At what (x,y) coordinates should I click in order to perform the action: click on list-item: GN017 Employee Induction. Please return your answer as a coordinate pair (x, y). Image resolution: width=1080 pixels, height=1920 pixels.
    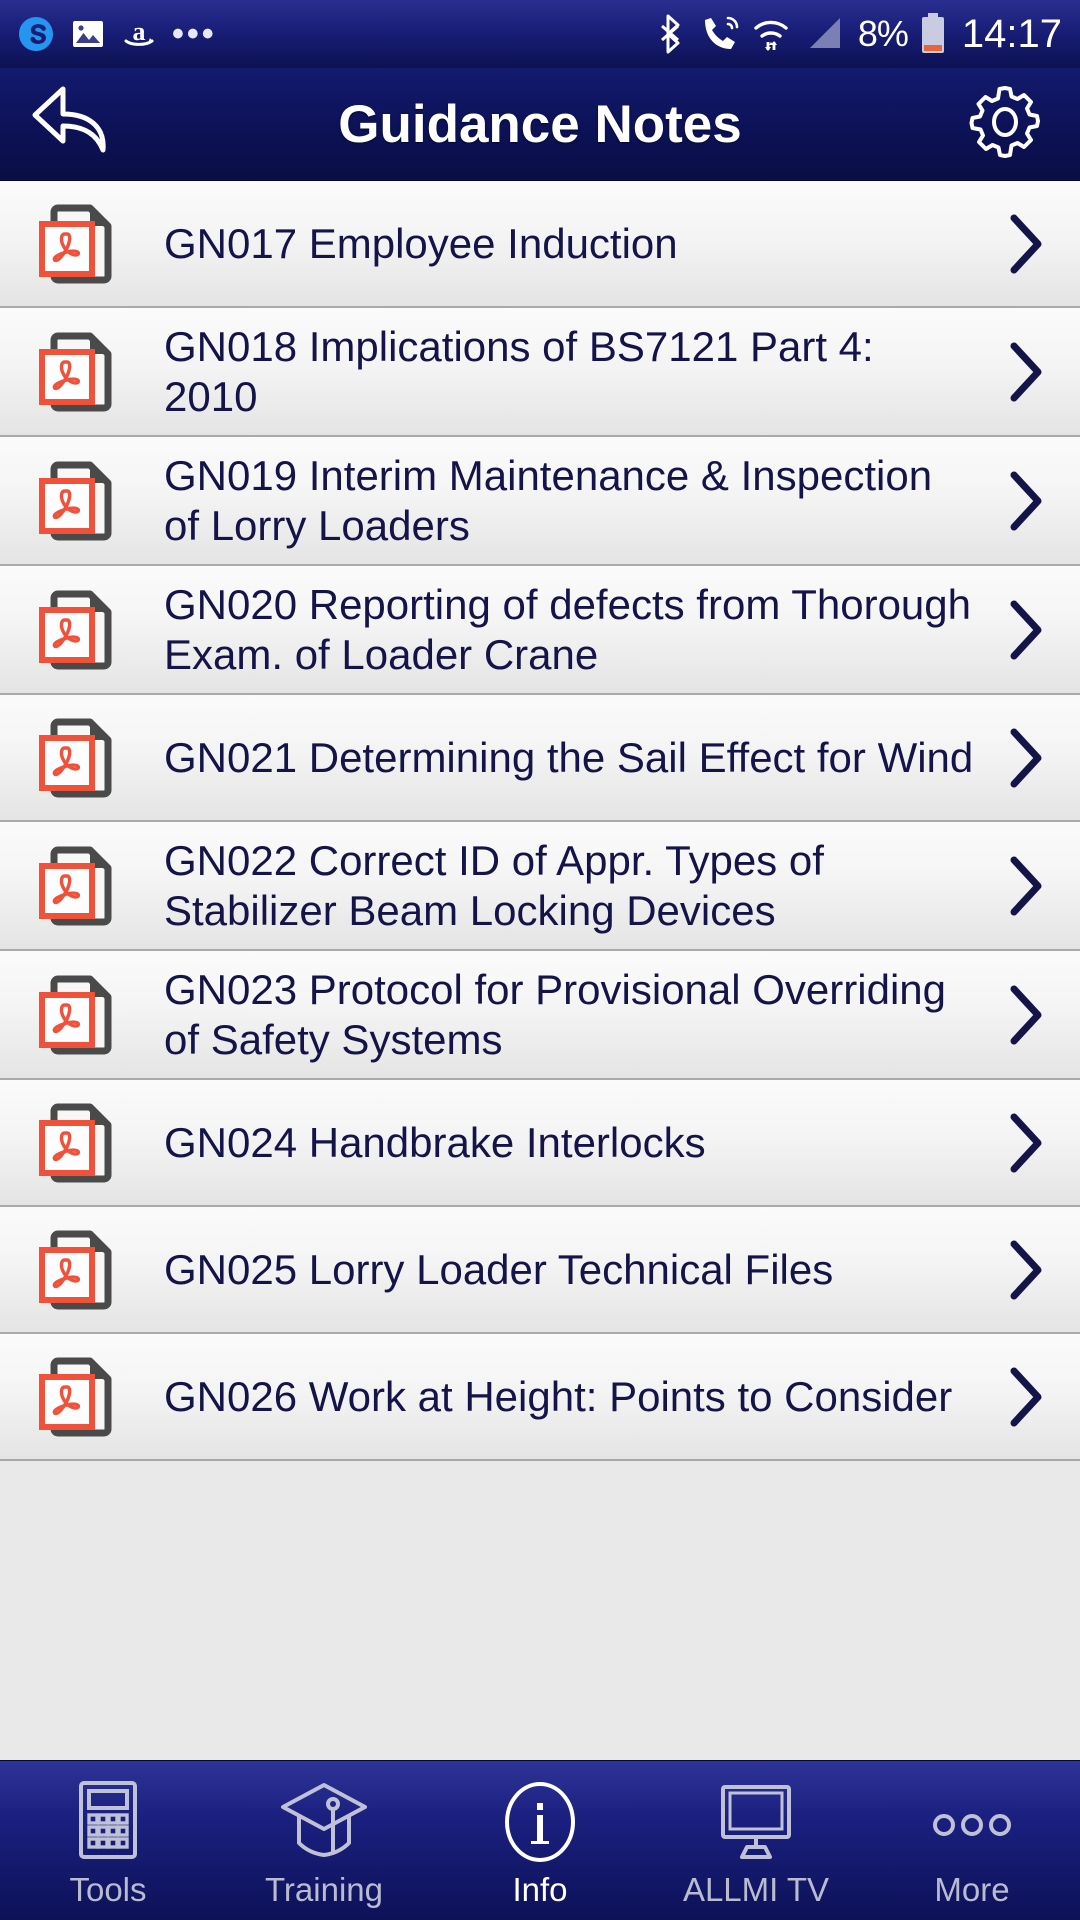
    Looking at the image, I should click on (540, 244).